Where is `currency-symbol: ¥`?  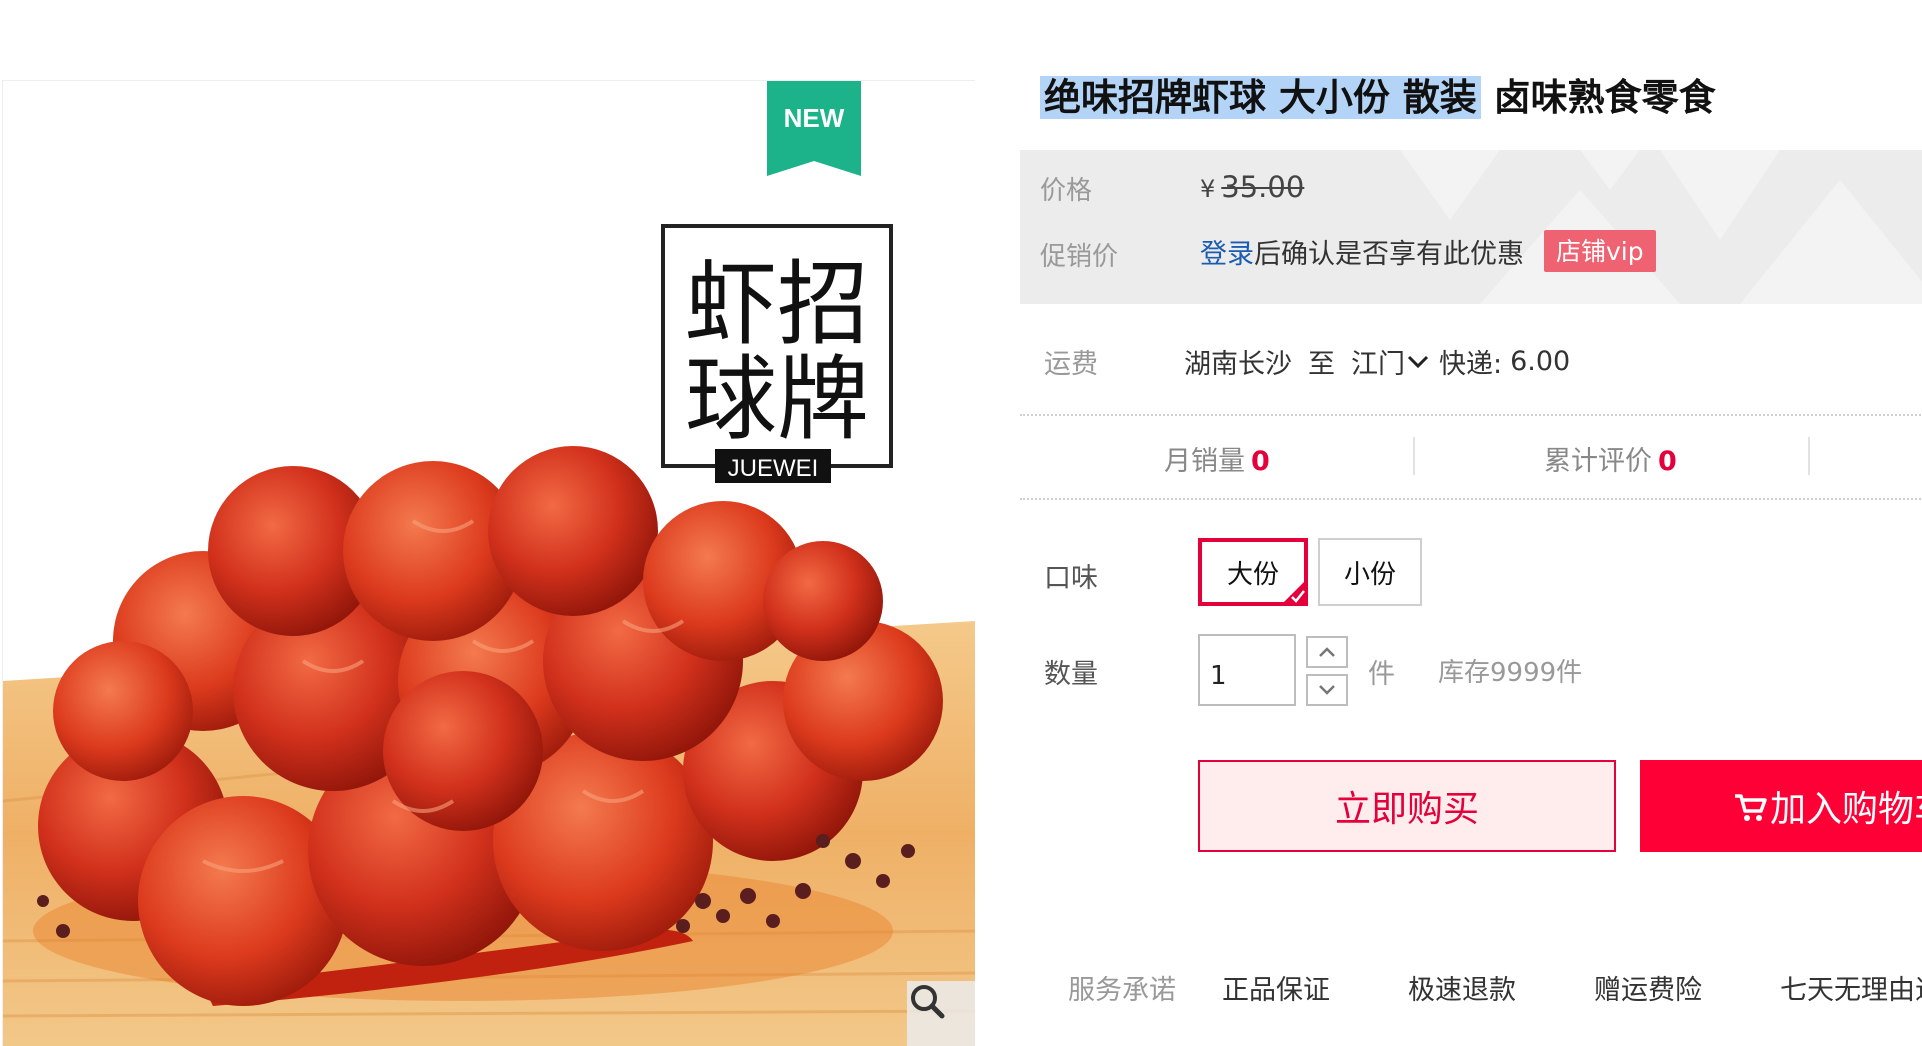 currency-symbol: ¥ is located at coordinates (1208, 189).